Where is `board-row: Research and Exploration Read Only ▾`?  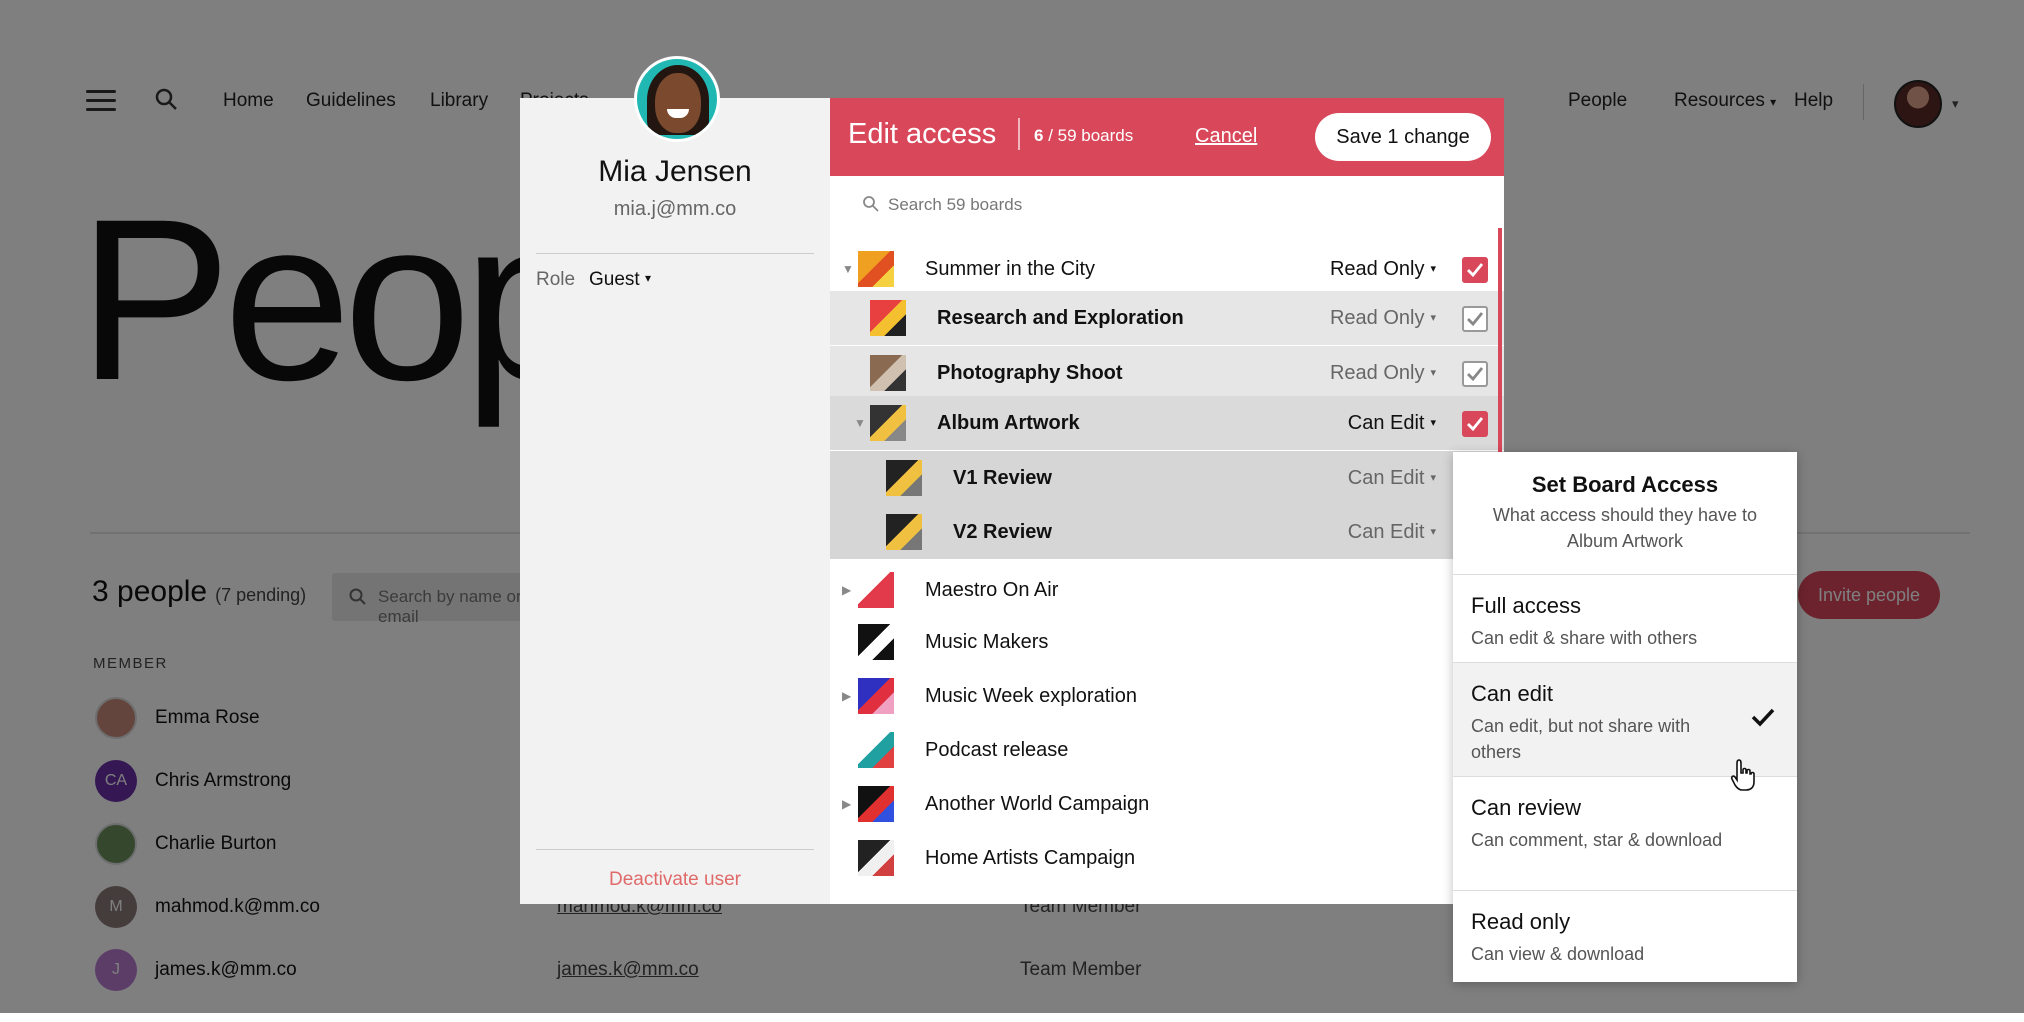
board-row: Research and Exploration Read Only ▾ is located at coordinates (1167, 318).